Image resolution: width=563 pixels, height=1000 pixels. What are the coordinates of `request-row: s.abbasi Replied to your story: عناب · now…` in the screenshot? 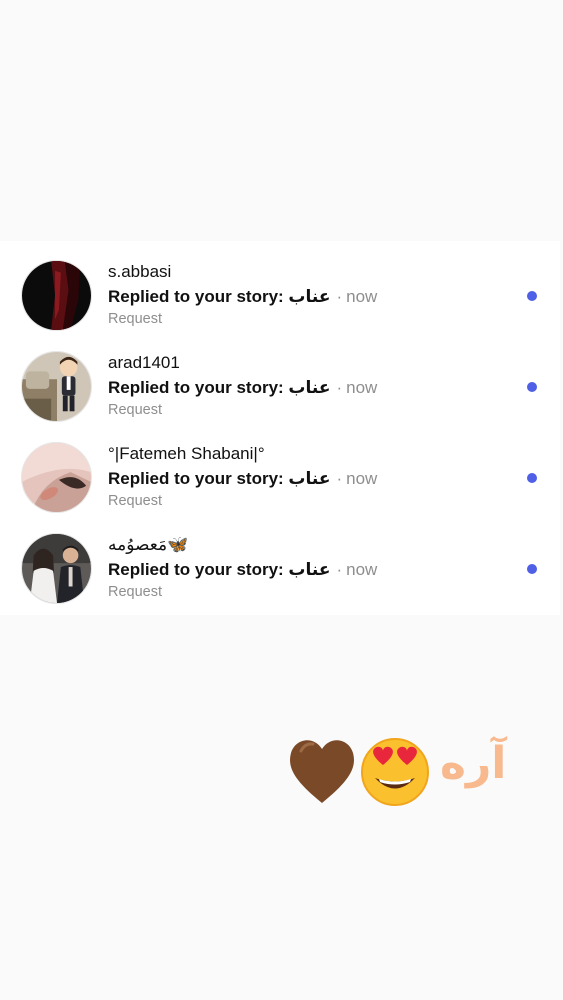 It's located at (280, 286).